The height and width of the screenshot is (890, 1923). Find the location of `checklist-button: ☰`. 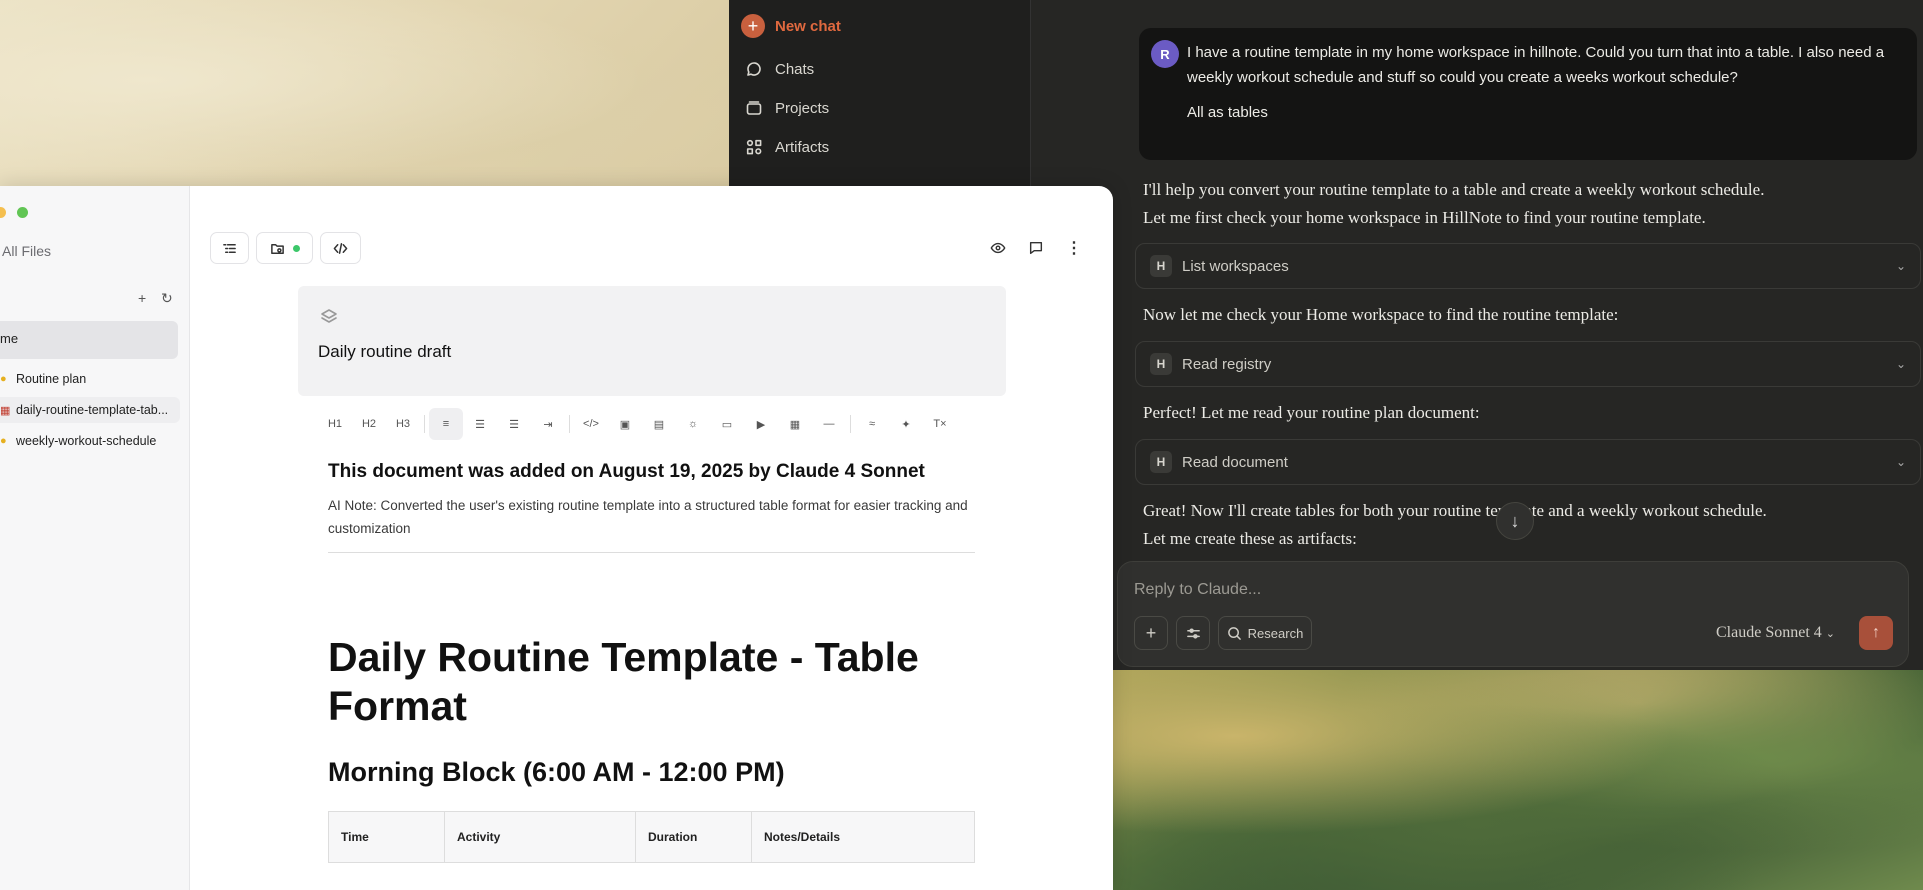

checklist-button: ☰ is located at coordinates (514, 424).